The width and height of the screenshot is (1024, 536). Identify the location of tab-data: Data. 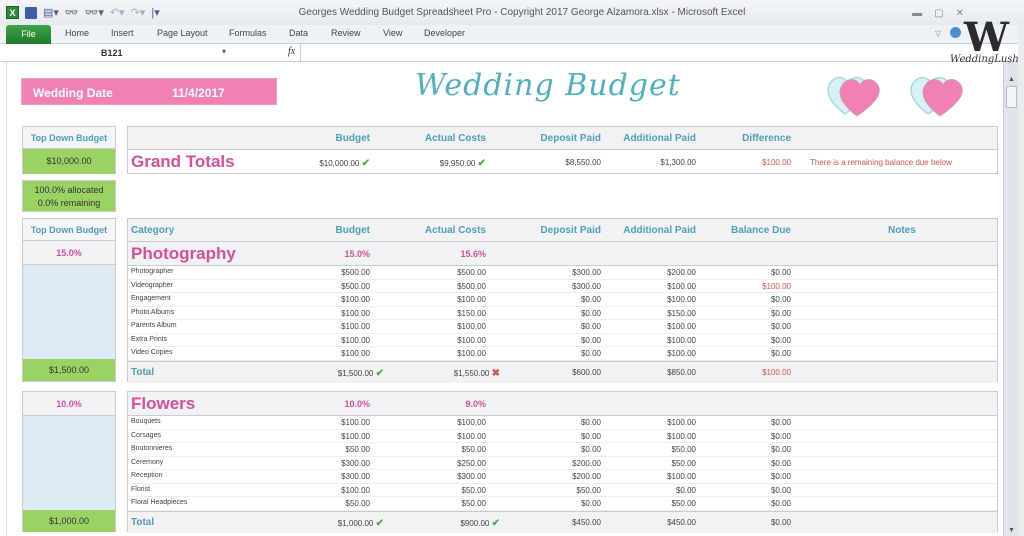
(298, 33).